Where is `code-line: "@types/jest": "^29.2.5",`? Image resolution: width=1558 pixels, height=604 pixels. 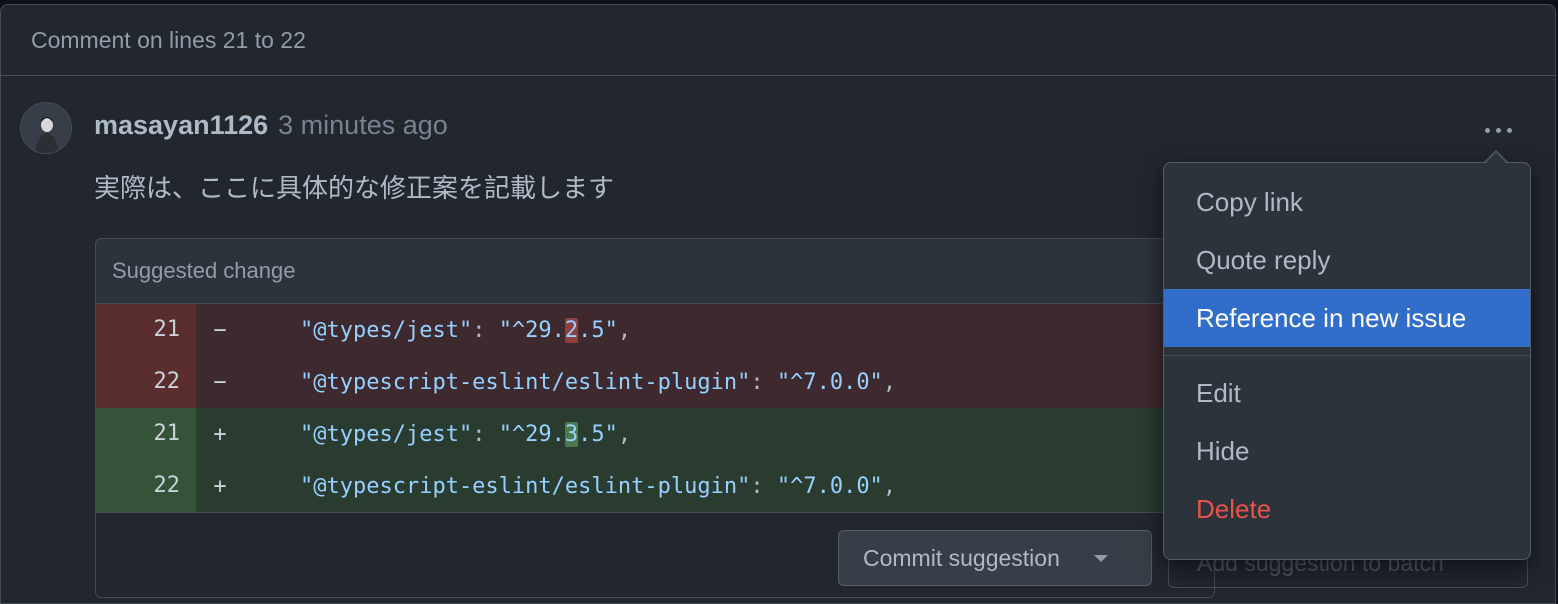
code-line: "@types/jest": "^29.2.5", is located at coordinates (437, 330).